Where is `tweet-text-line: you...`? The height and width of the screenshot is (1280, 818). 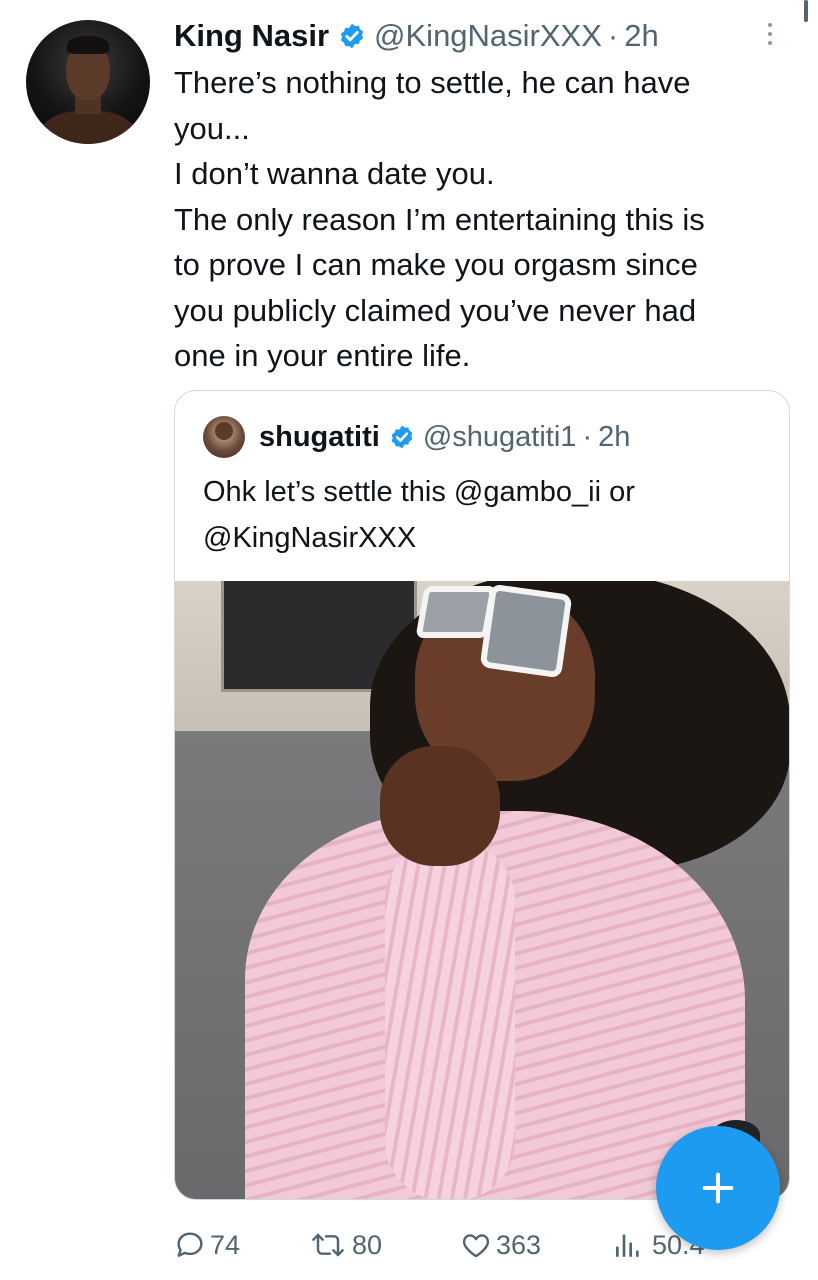
tweet-text-line: you... is located at coordinates (212, 128).